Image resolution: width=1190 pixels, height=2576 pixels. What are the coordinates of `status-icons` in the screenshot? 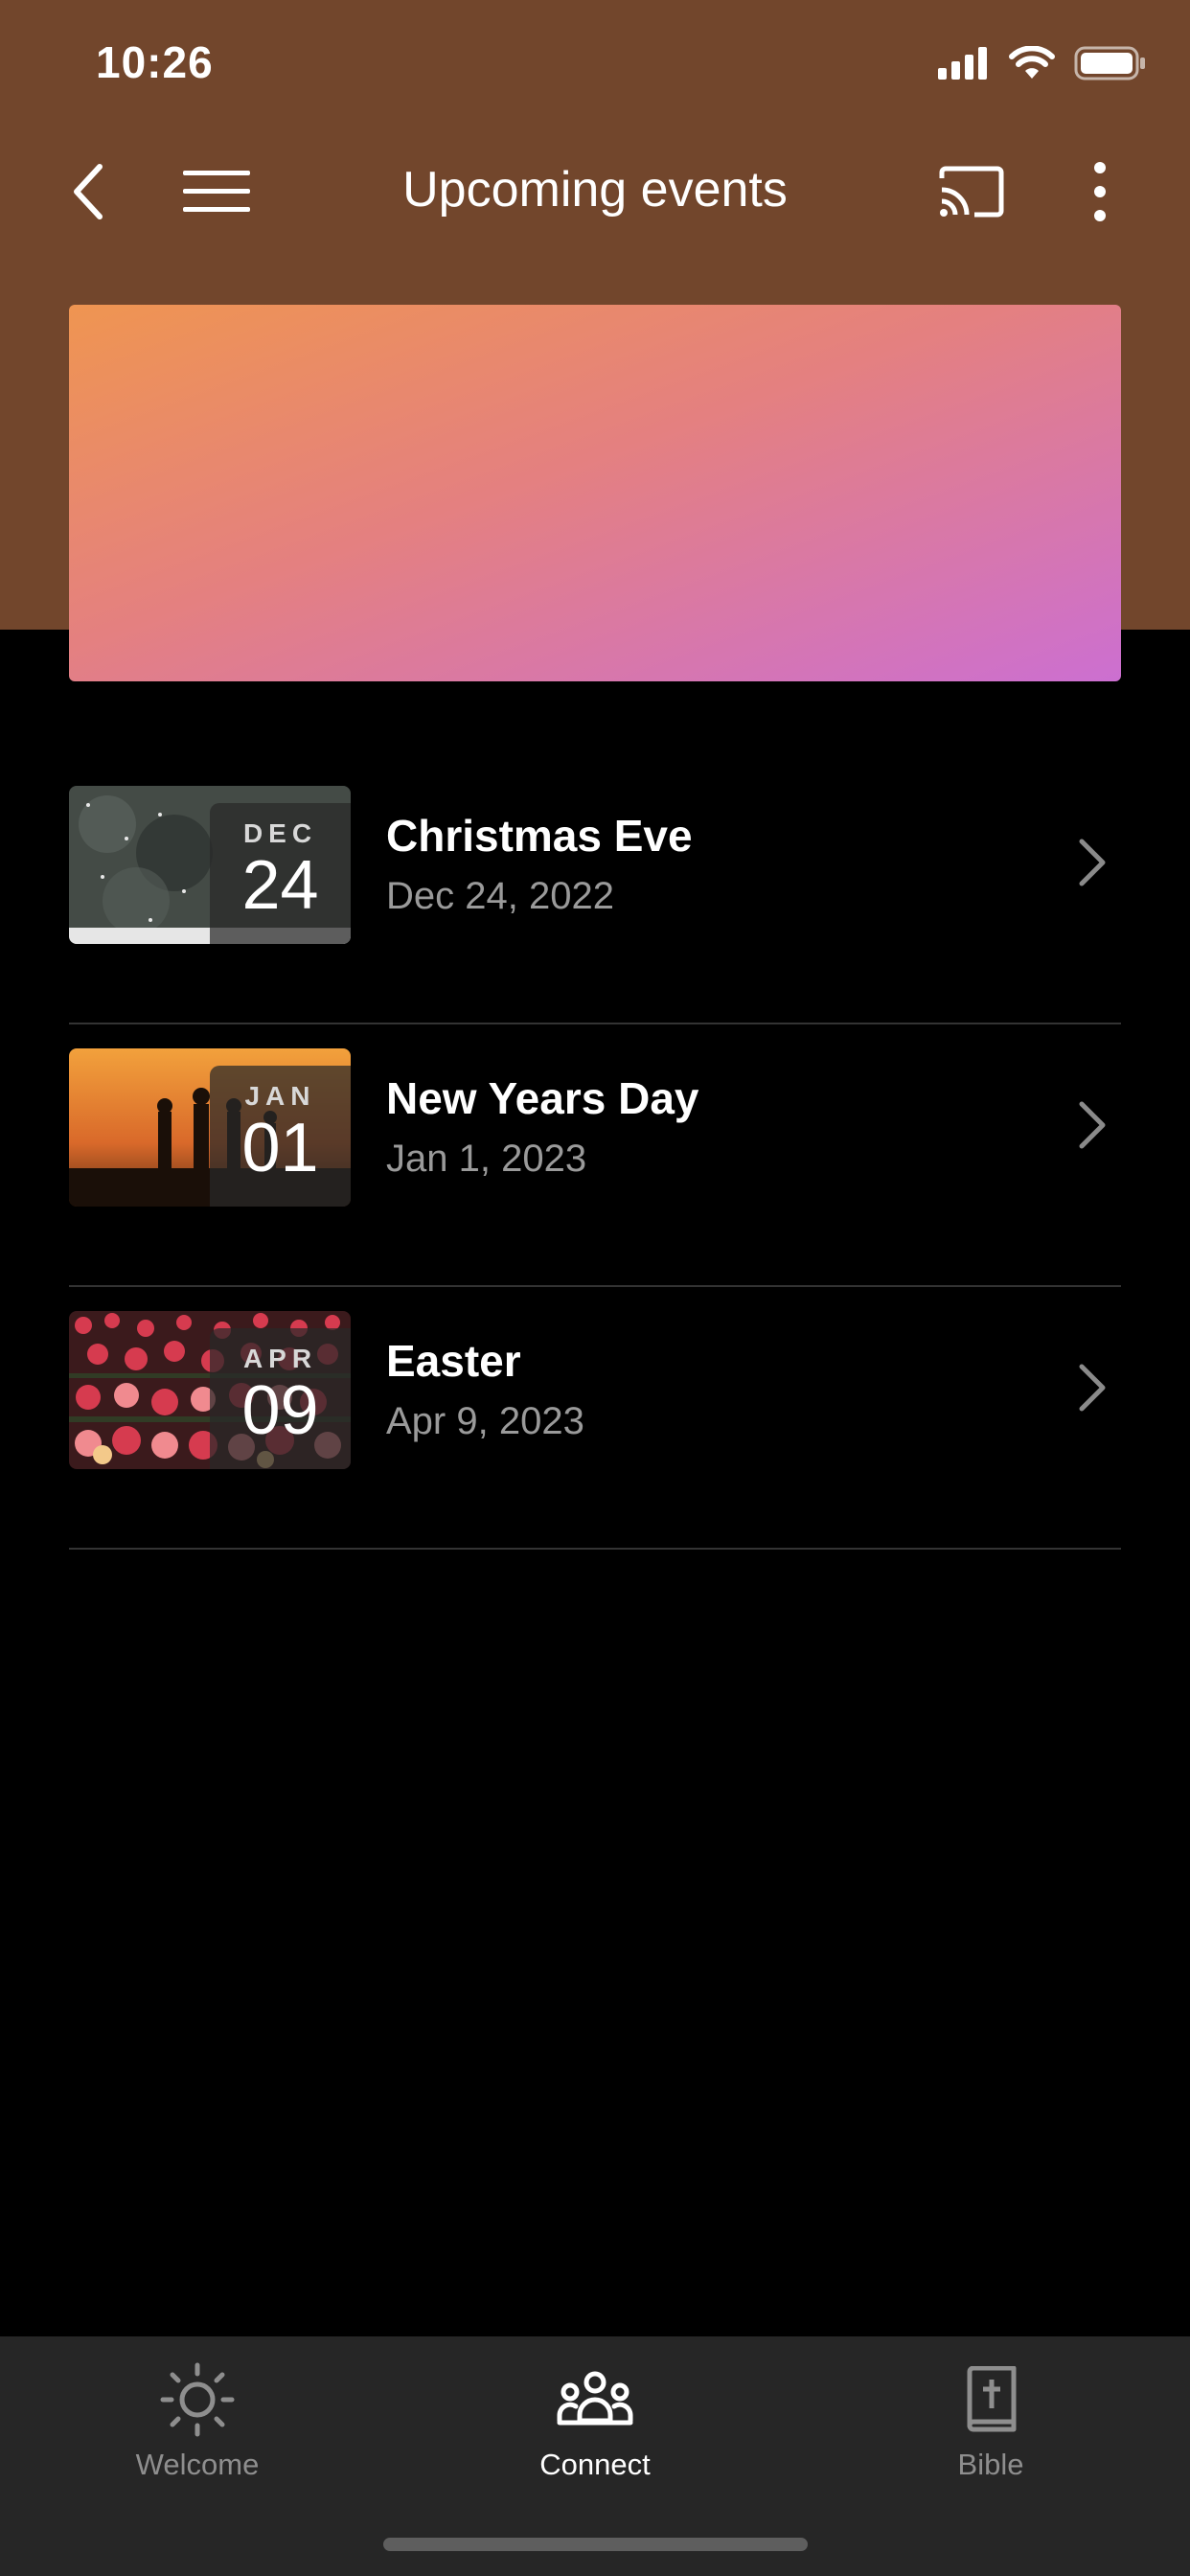 It's located at (1042, 65).